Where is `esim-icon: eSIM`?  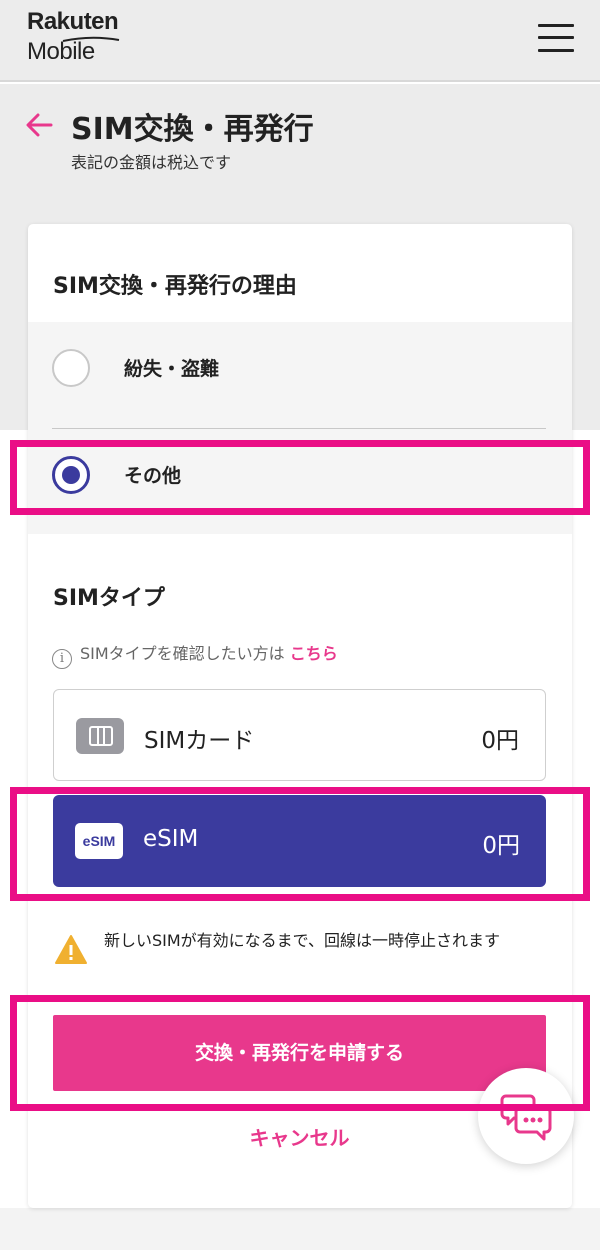
esim-icon: eSIM is located at coordinates (99, 841).